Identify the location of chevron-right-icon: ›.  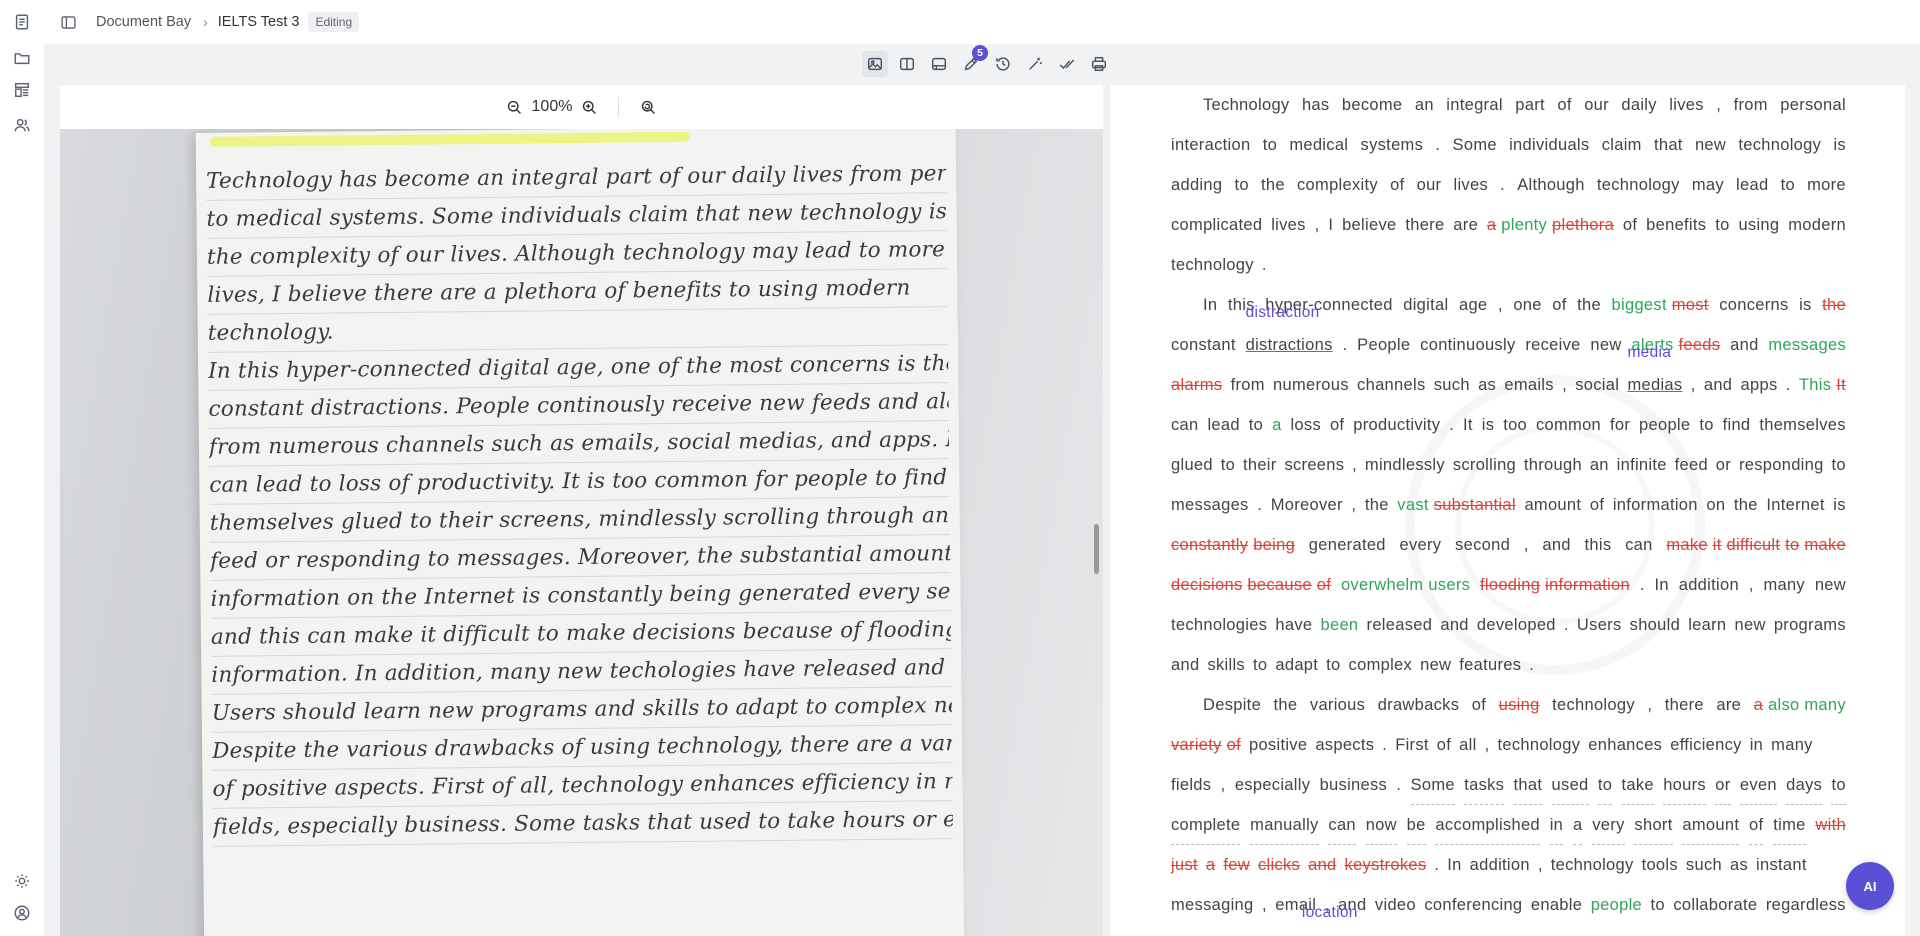
(205, 22).